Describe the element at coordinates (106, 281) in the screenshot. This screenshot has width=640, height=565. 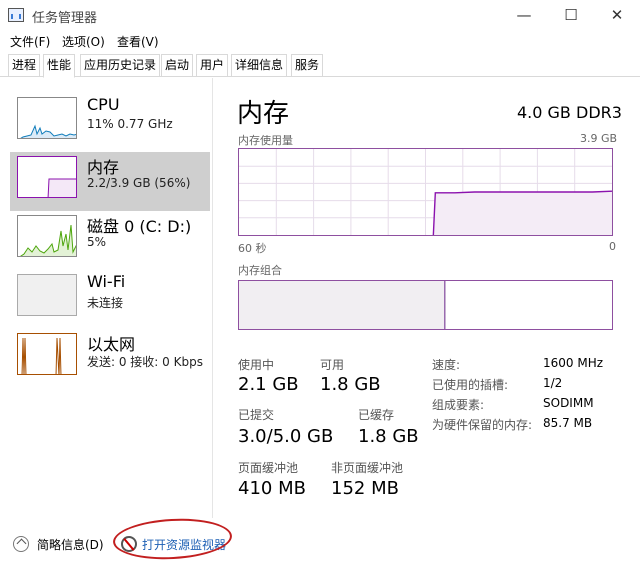
I see `sidebar-item-label: Wi-Fi` at that location.